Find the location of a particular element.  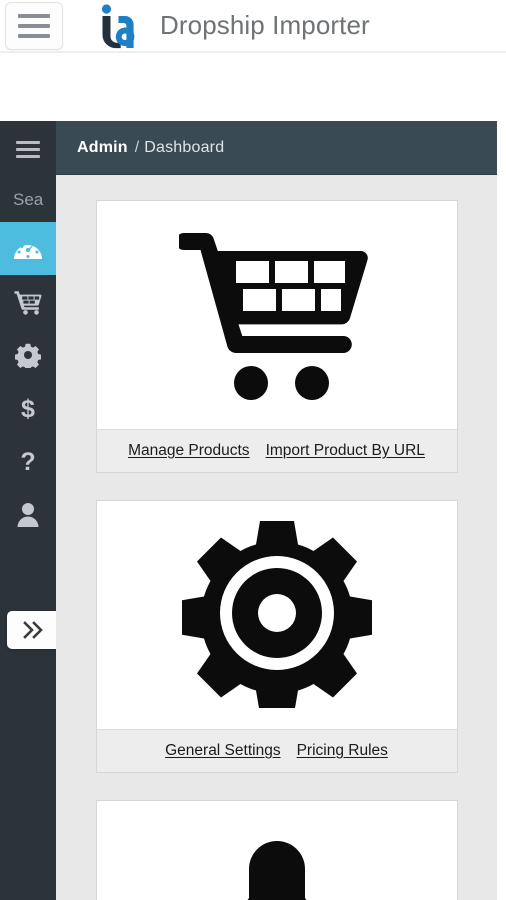

sidebar-expand-button is located at coordinates (34, 630).